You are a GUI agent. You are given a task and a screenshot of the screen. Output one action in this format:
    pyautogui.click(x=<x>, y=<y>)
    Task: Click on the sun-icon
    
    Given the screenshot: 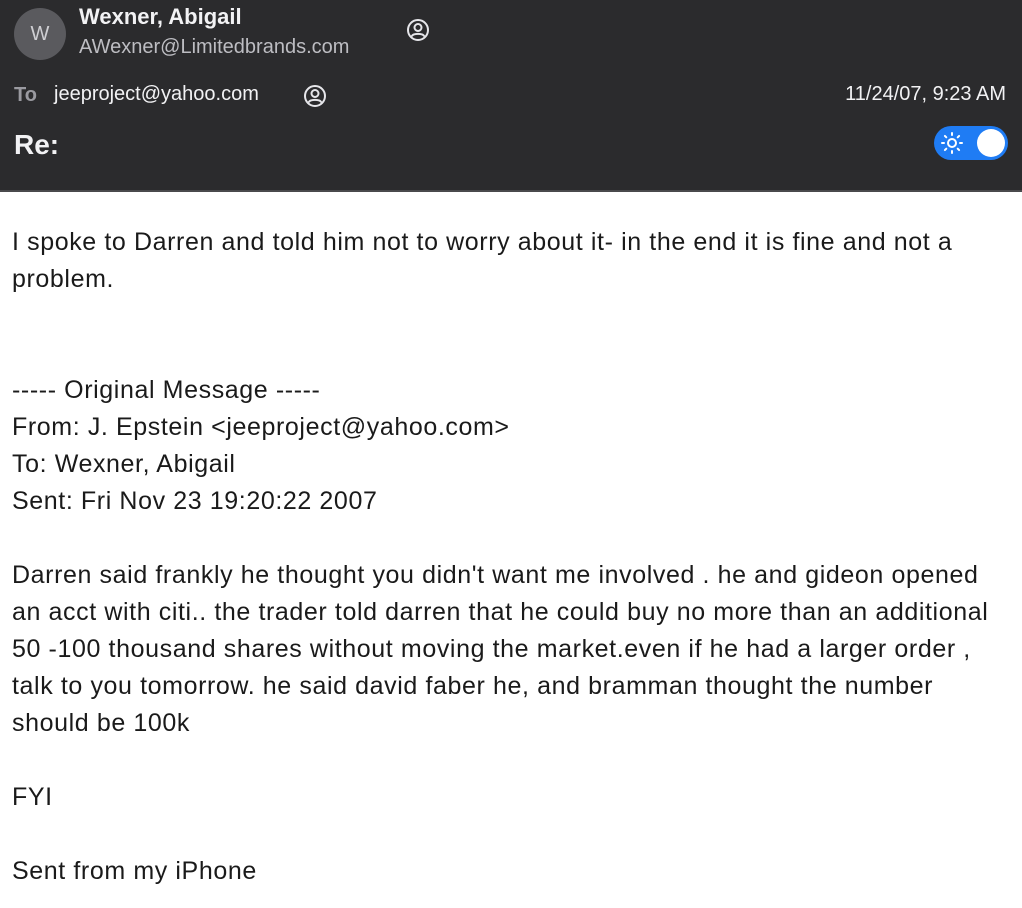 What is the action you would take?
    pyautogui.click(x=952, y=143)
    